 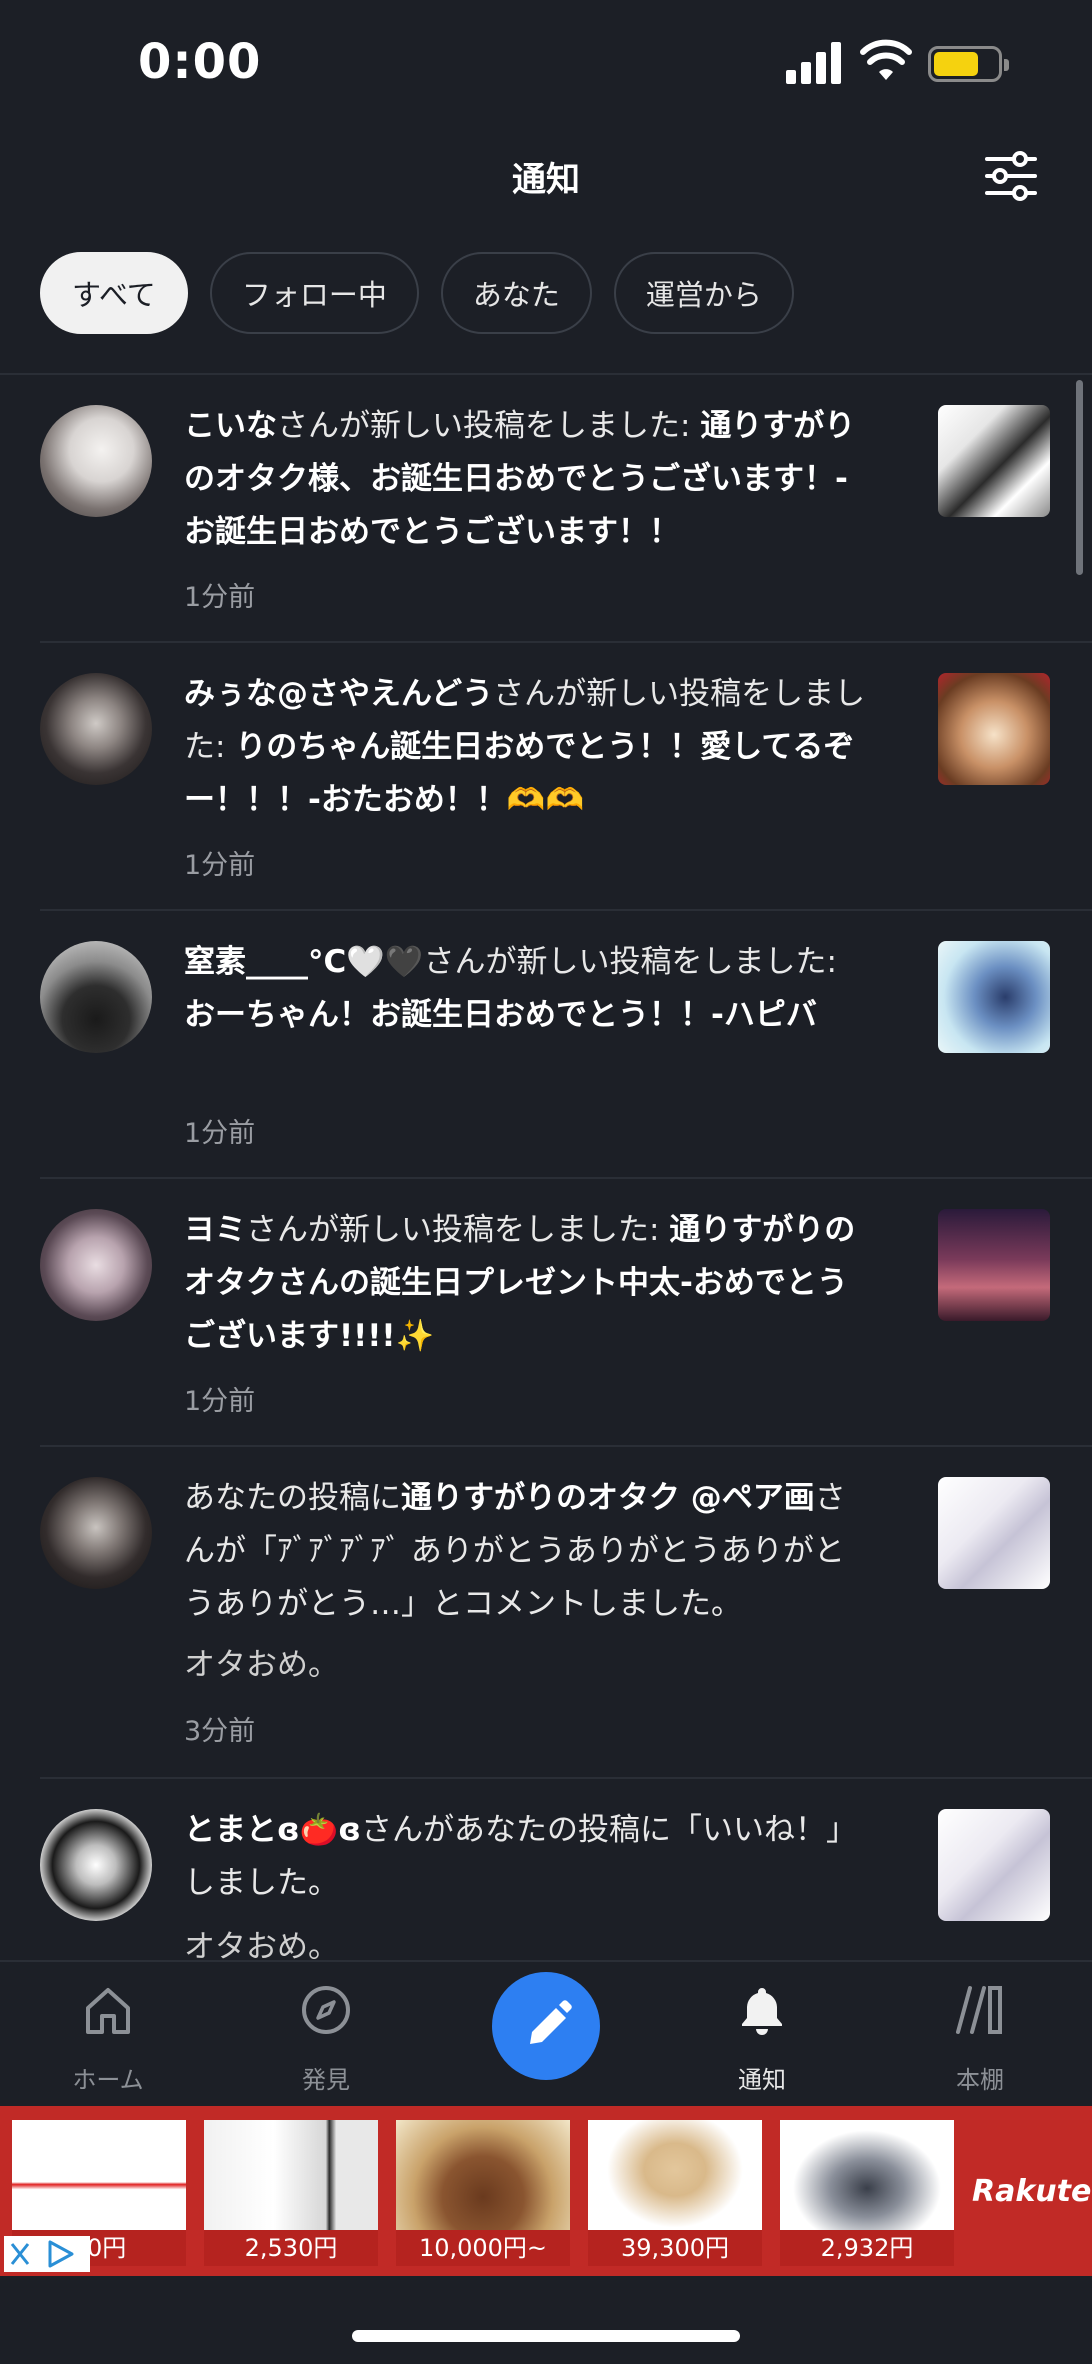 I want to click on home-icon, so click(x=108, y=2011).